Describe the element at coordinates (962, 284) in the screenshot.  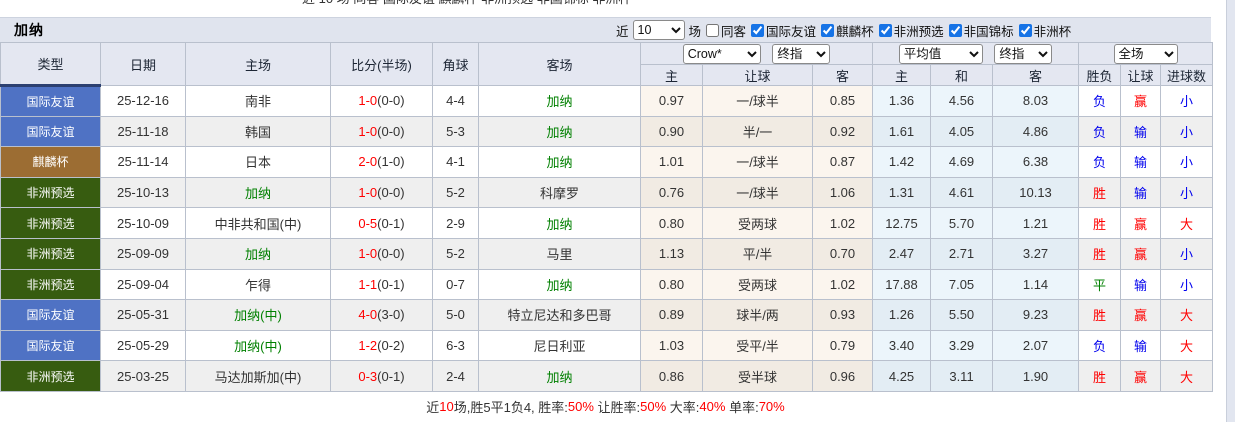
I see `avg-draw-odds: 7.05` at that location.